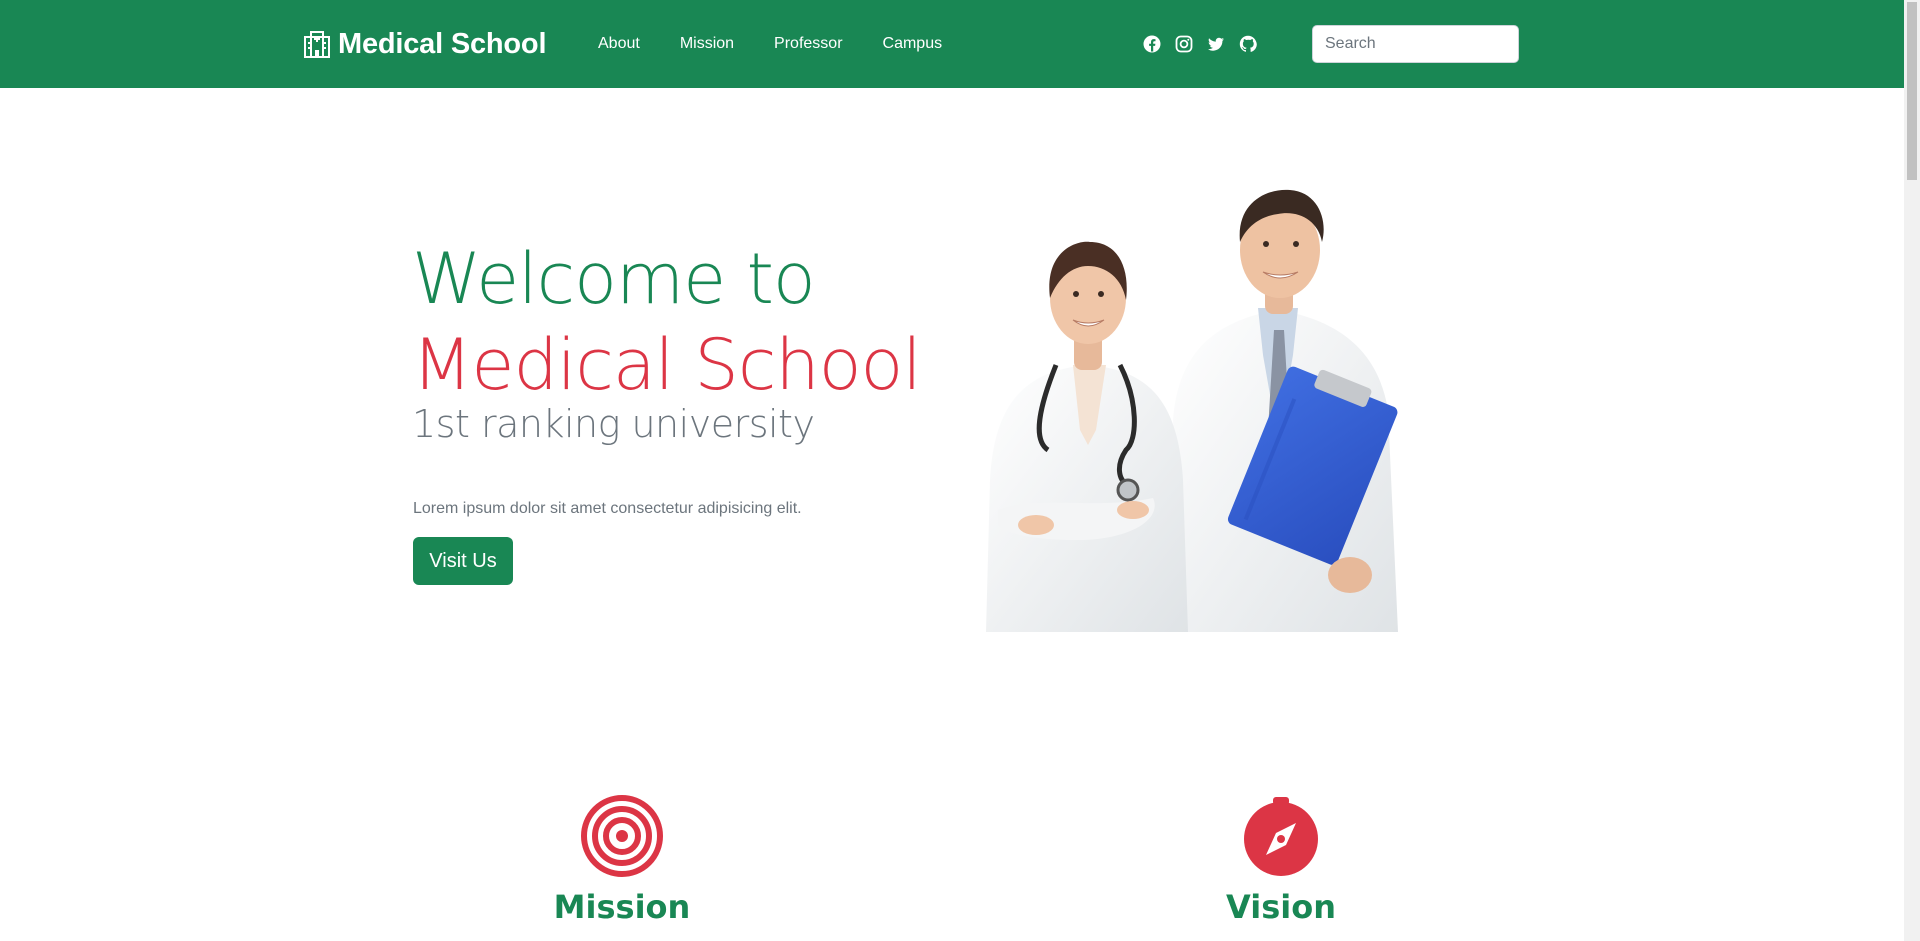 The image size is (1920, 941). Describe the element at coordinates (317, 44) in the screenshot. I see `hospital-icon` at that location.